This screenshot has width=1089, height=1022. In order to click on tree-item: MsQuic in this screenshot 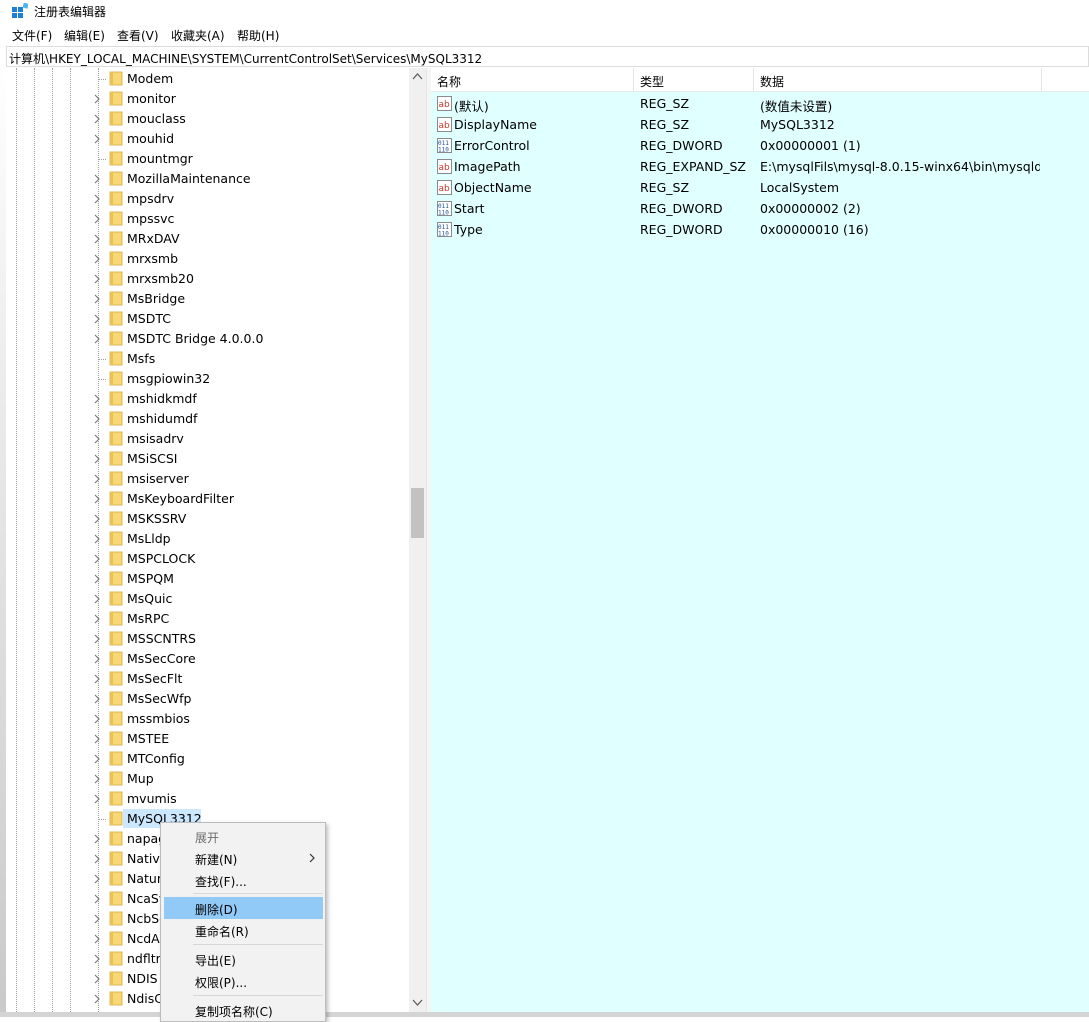, I will do `click(206, 599)`.